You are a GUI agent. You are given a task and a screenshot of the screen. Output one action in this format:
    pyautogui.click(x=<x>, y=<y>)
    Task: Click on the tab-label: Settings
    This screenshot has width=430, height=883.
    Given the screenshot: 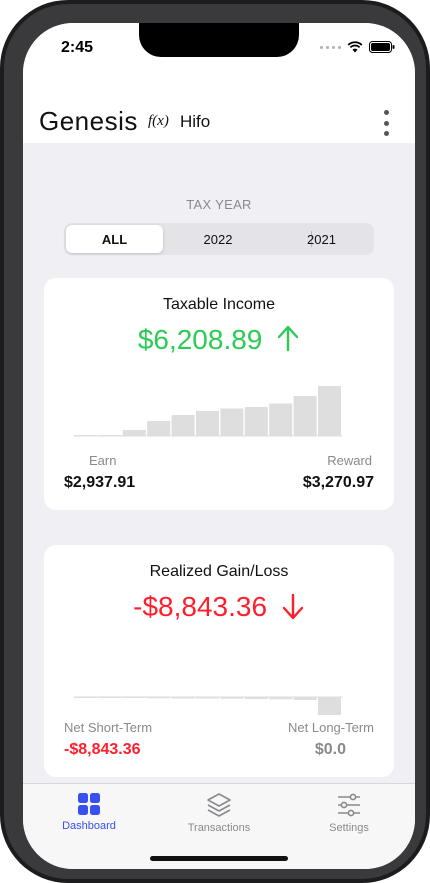 What is the action you would take?
    pyautogui.click(x=349, y=828)
    